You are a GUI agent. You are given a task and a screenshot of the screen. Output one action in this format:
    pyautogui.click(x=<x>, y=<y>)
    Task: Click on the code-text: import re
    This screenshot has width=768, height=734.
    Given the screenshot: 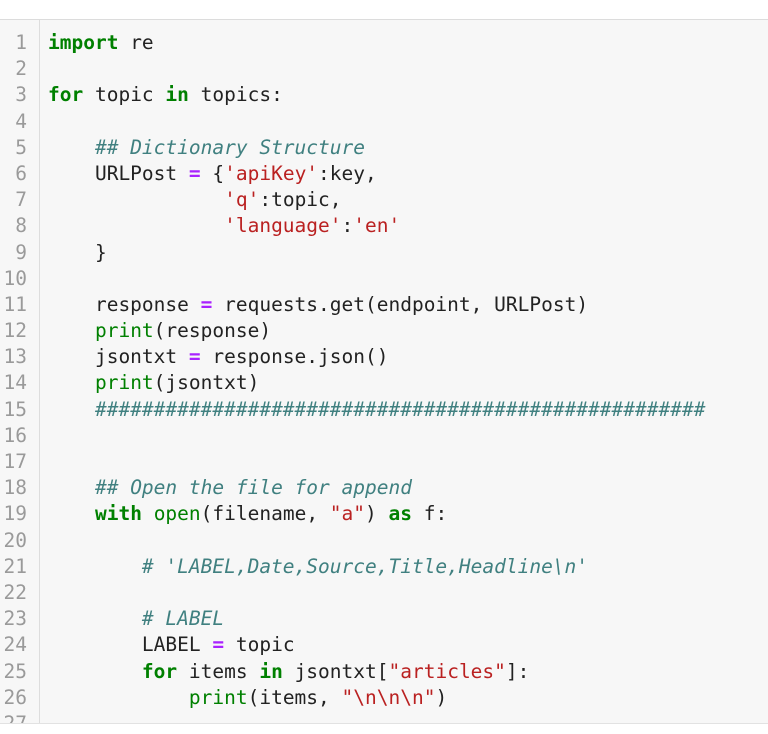 What is the action you would take?
    pyautogui.click(x=101, y=43)
    